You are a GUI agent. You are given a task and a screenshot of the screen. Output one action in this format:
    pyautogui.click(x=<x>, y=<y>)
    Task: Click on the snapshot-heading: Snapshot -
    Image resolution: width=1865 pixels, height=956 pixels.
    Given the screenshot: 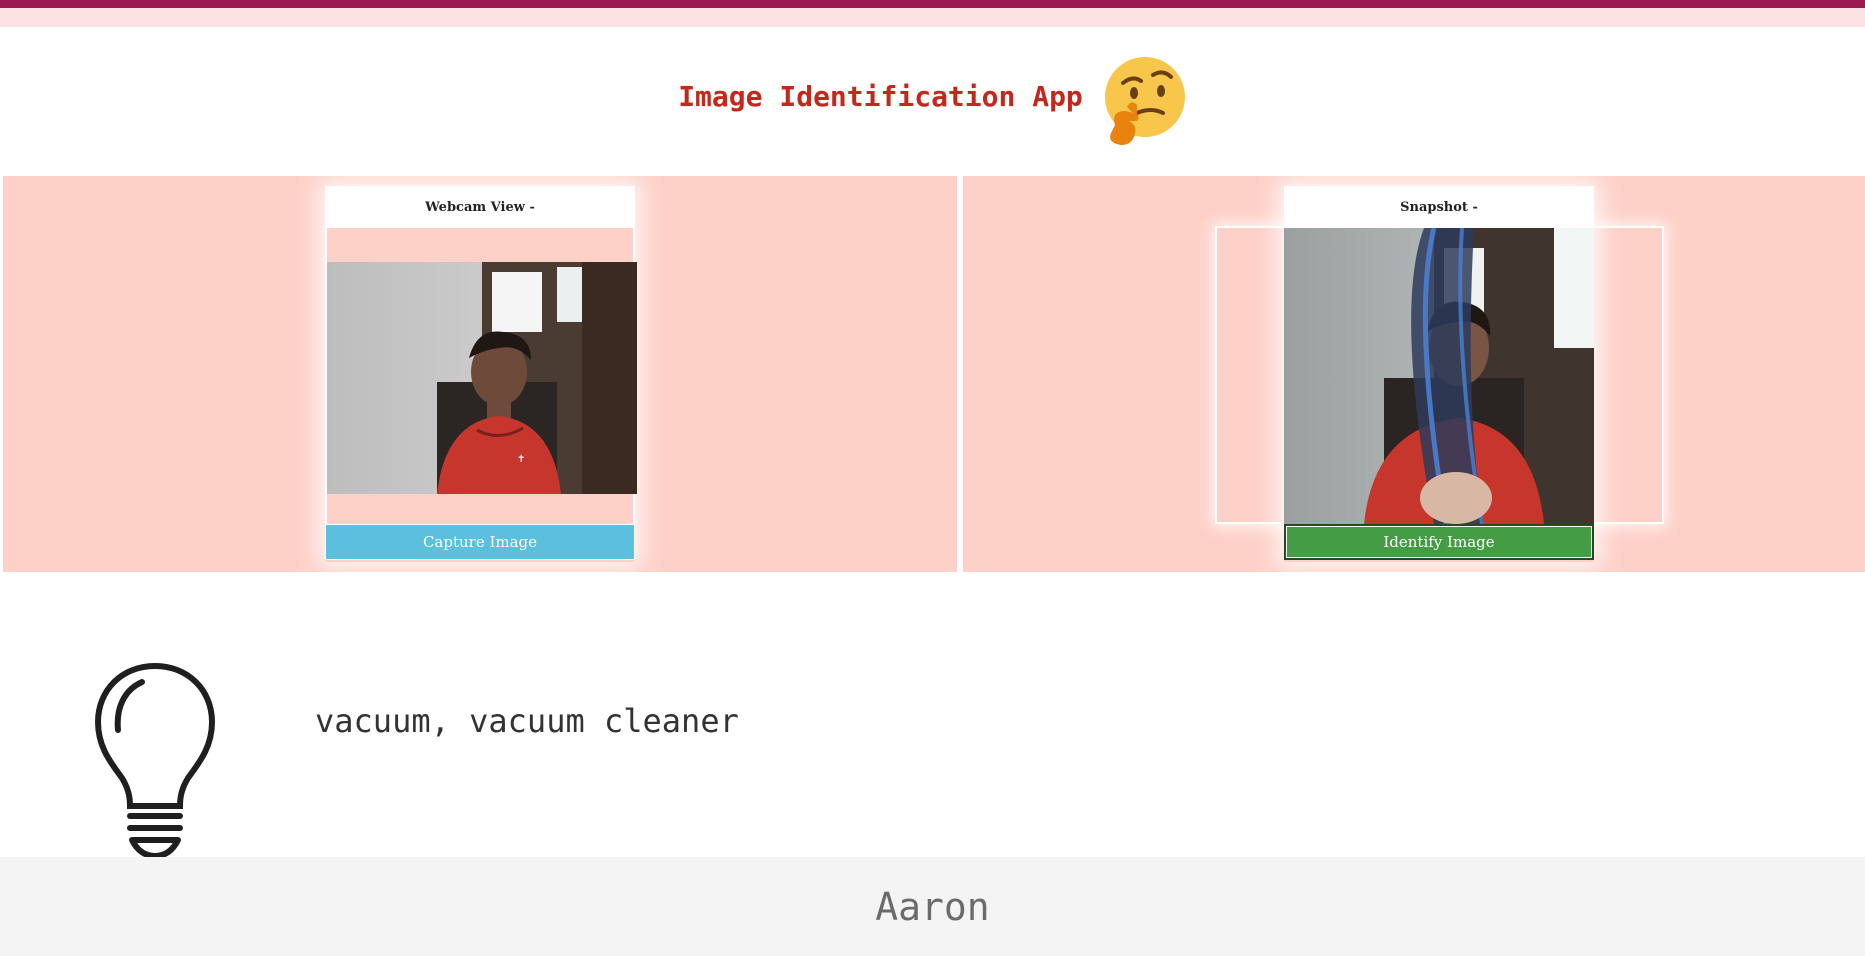 What is the action you would take?
    pyautogui.click(x=1439, y=207)
    